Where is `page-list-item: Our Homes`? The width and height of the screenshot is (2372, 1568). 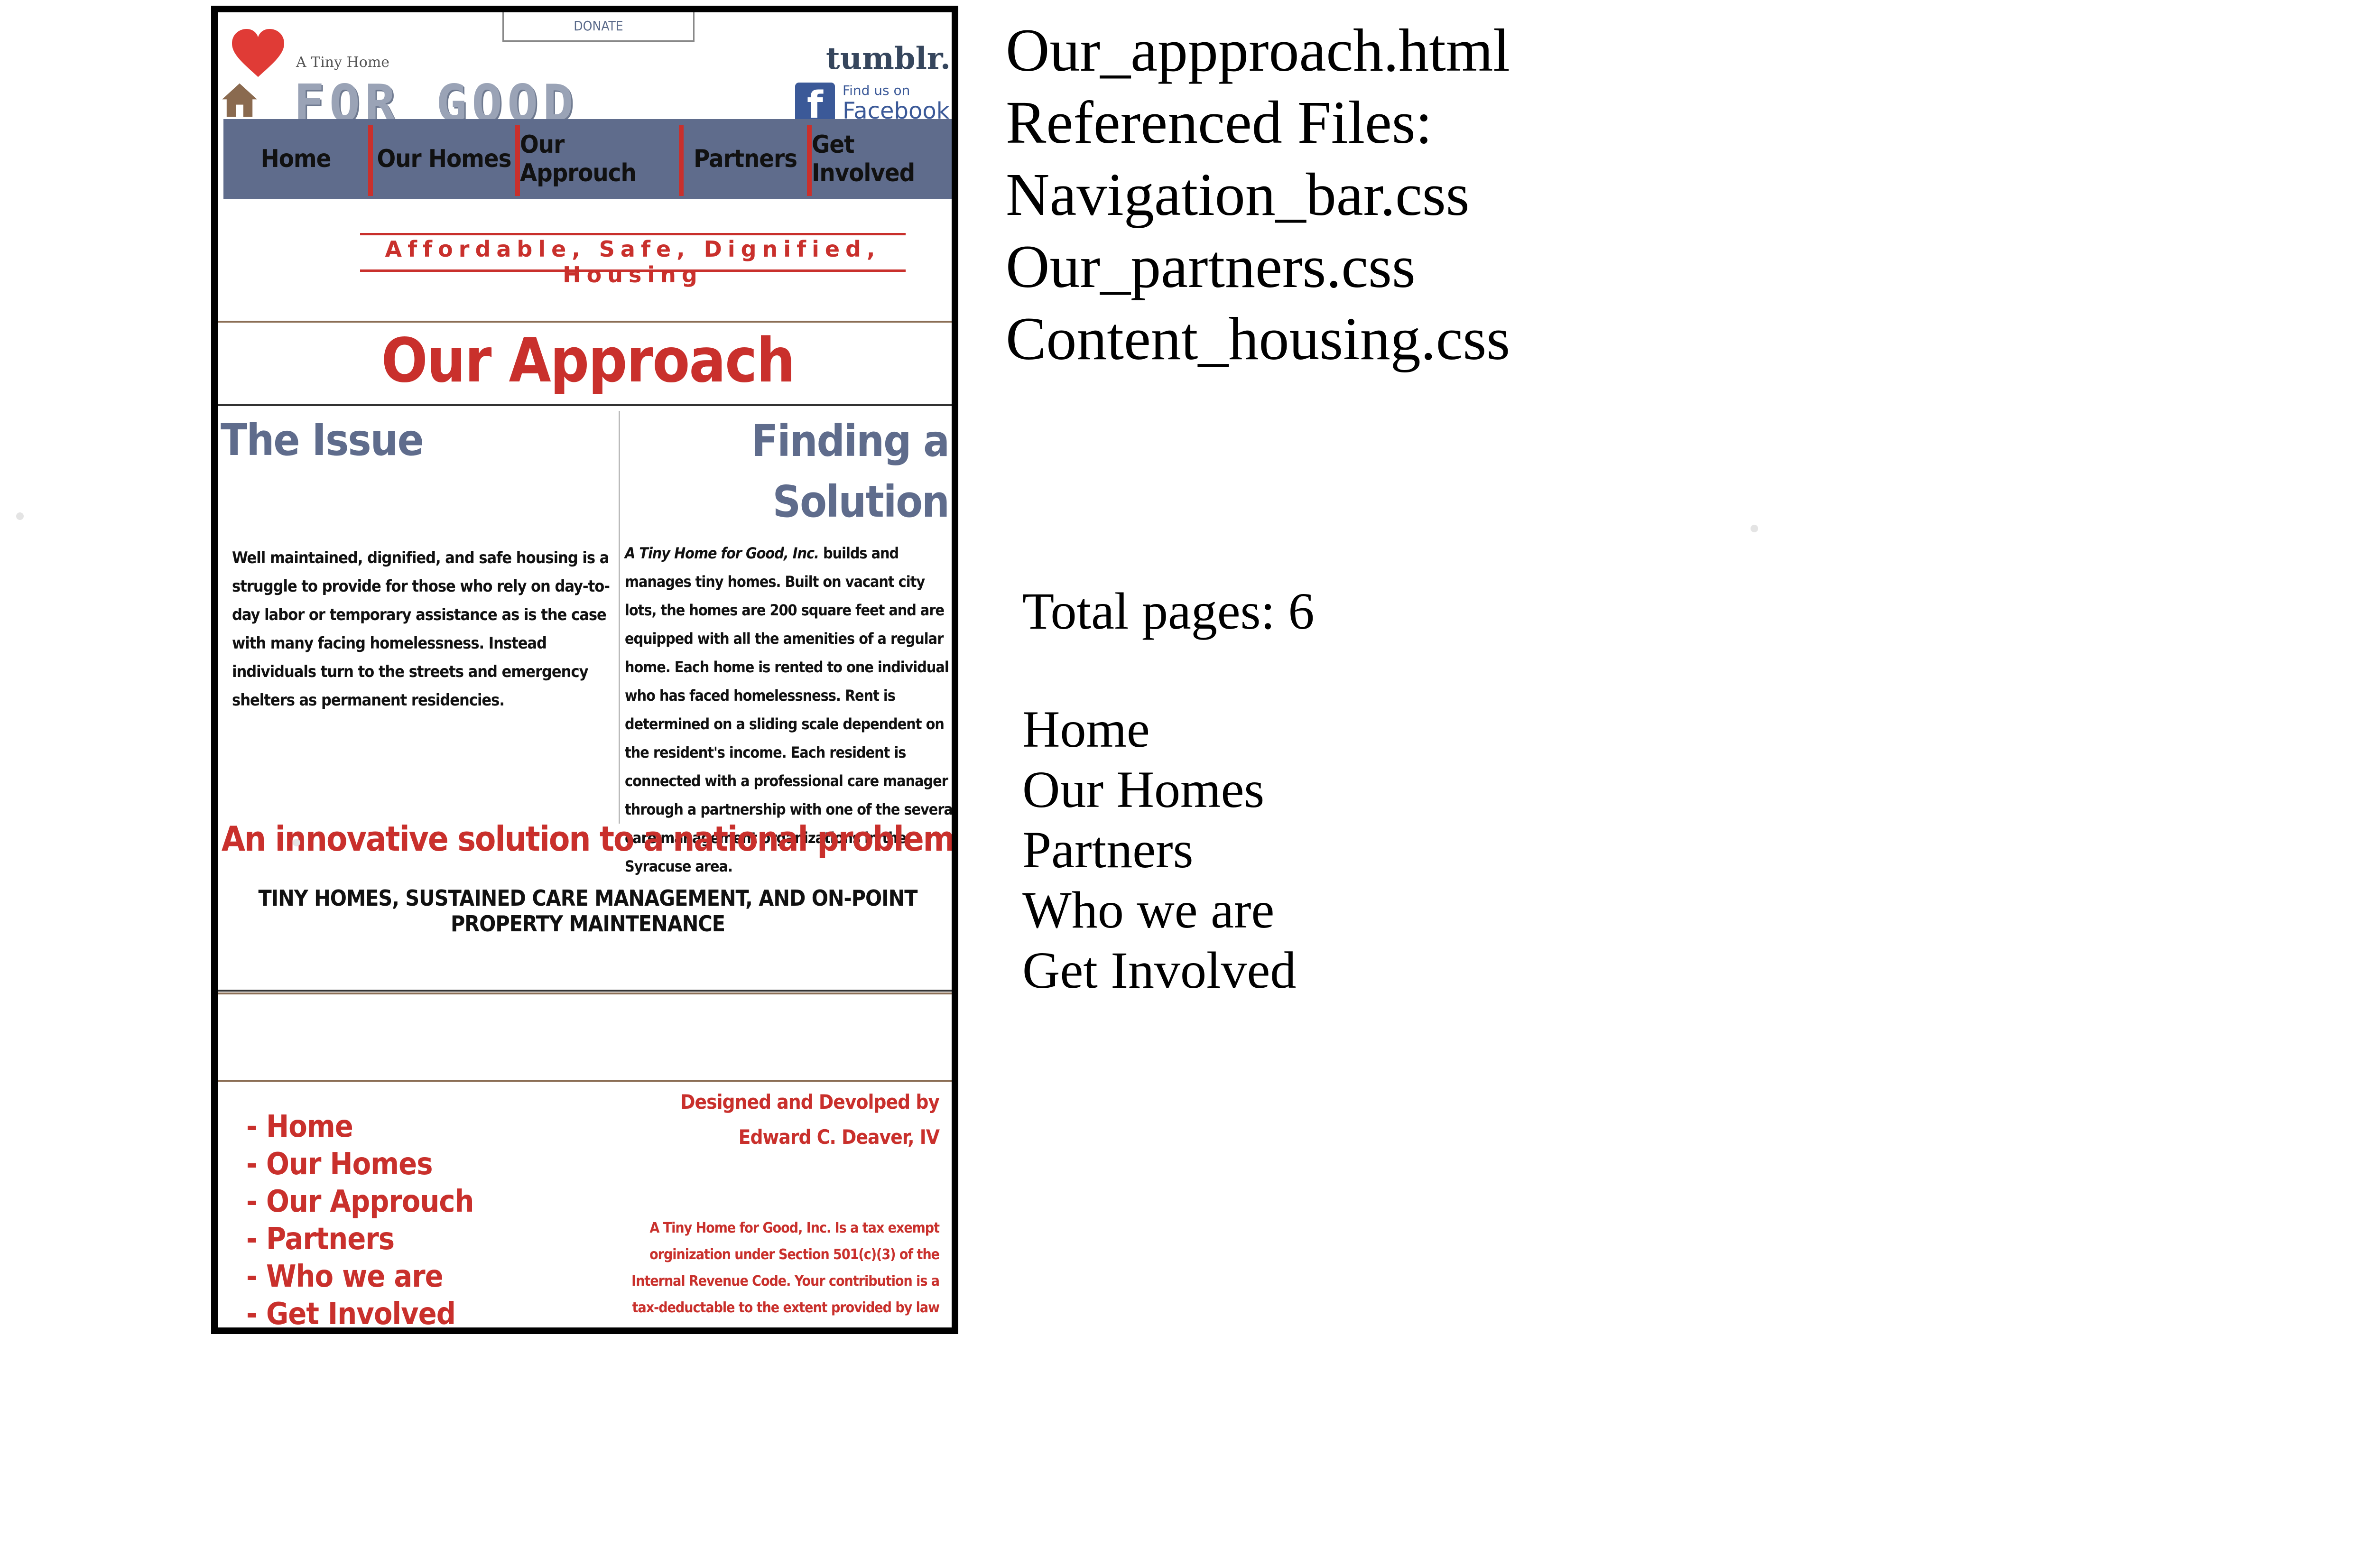
page-list-item: Our Homes is located at coordinates (1143, 789).